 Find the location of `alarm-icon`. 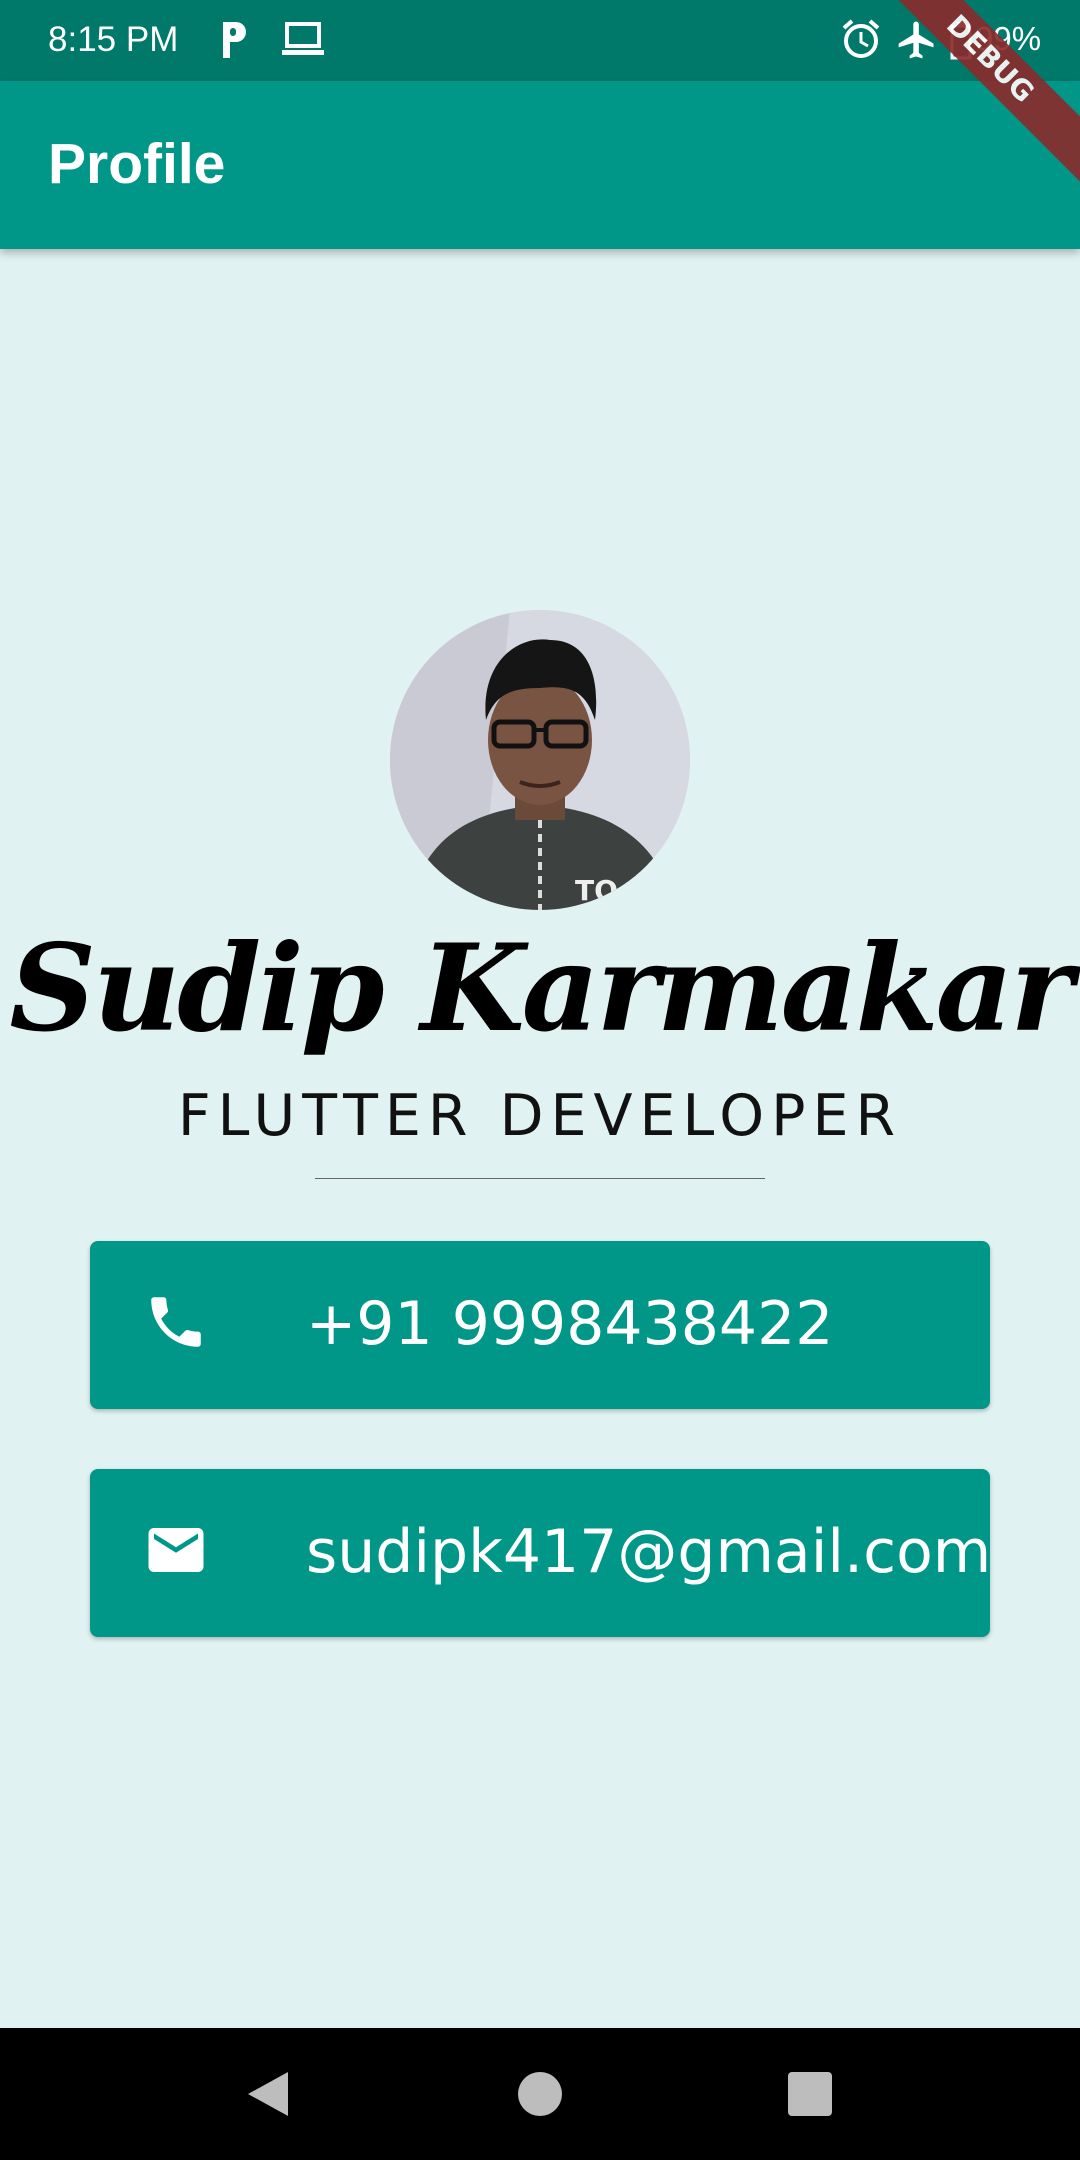

alarm-icon is located at coordinates (861, 41).